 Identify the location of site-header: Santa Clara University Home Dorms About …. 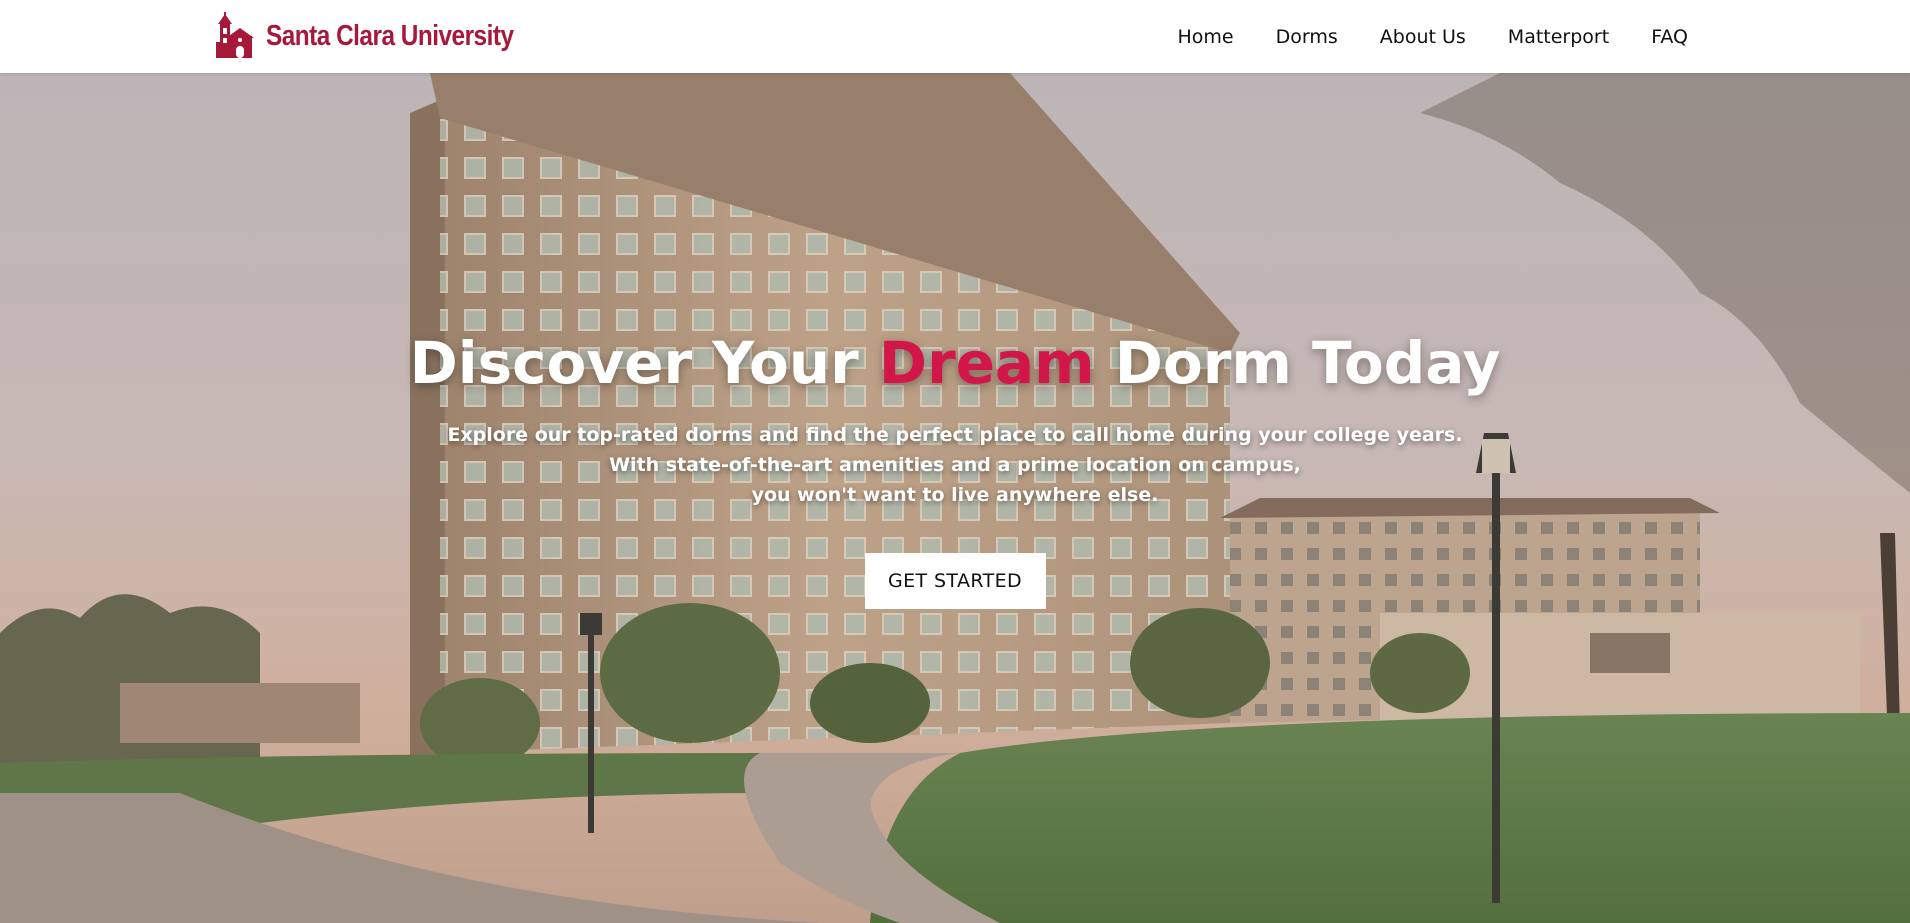
(955, 36).